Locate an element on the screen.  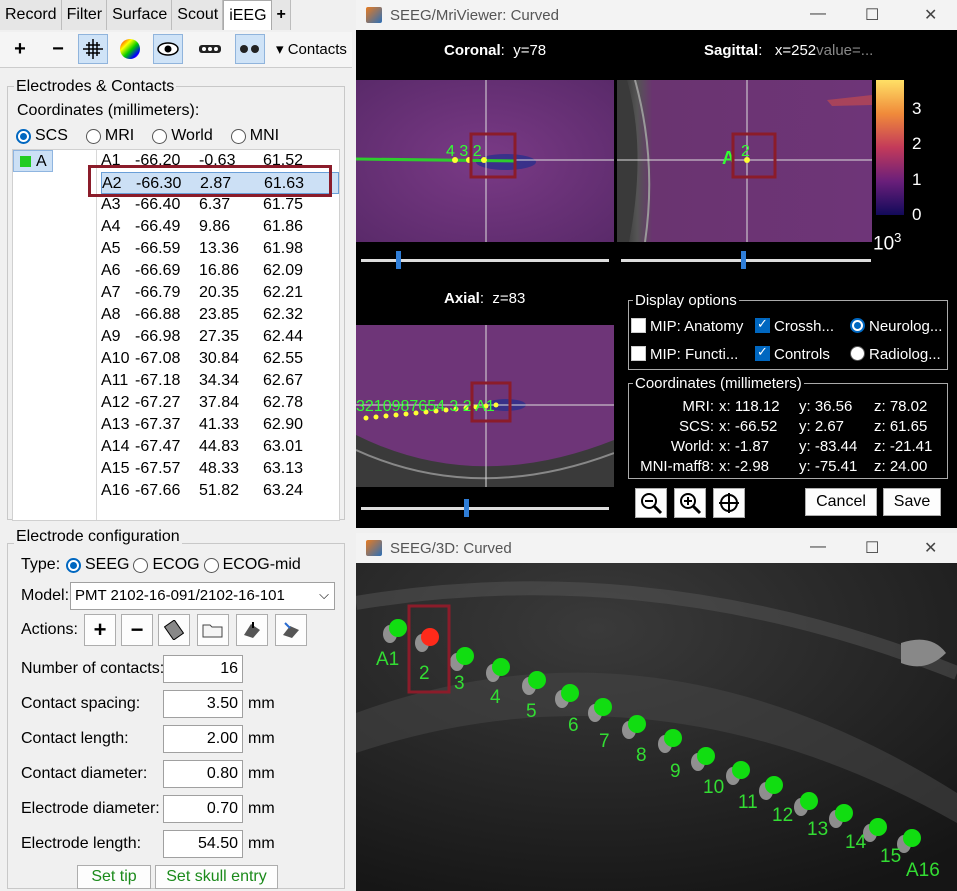
color-wheel-icon is located at coordinates (130, 49).